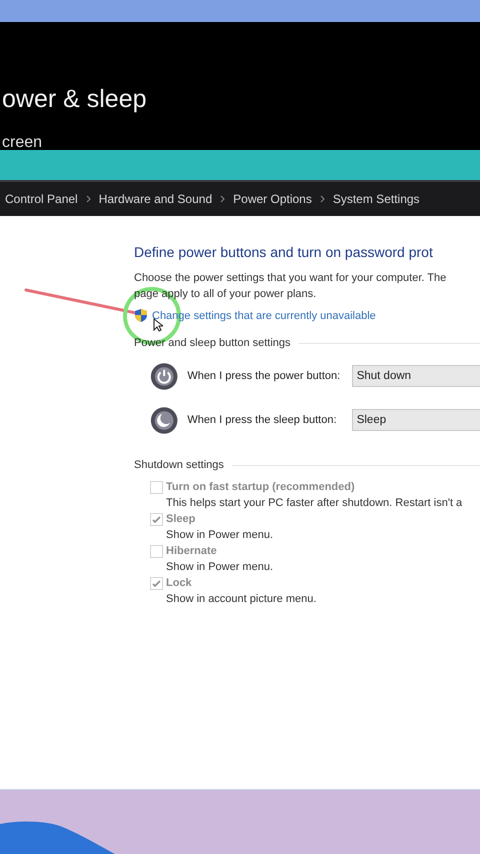 This screenshot has width=480, height=854. I want to click on breadcrumb-item: Hardware and Sound, so click(155, 199).